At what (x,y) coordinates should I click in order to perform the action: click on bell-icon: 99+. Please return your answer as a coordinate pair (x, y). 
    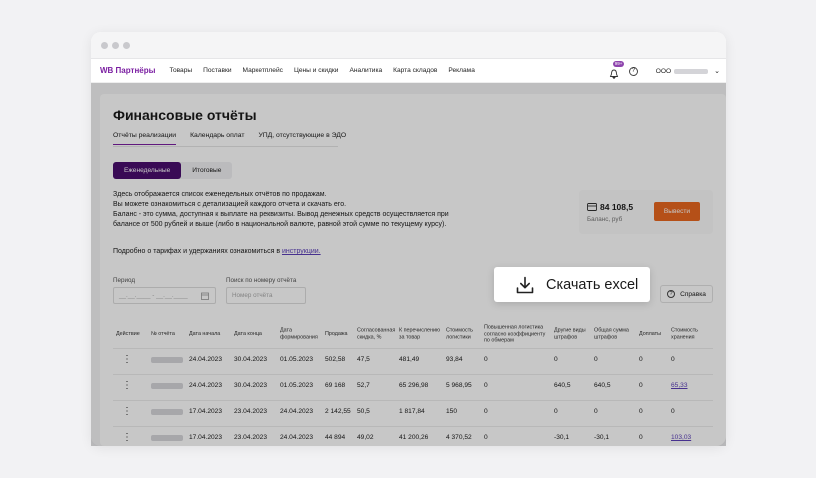
    Looking at the image, I should click on (617, 70).